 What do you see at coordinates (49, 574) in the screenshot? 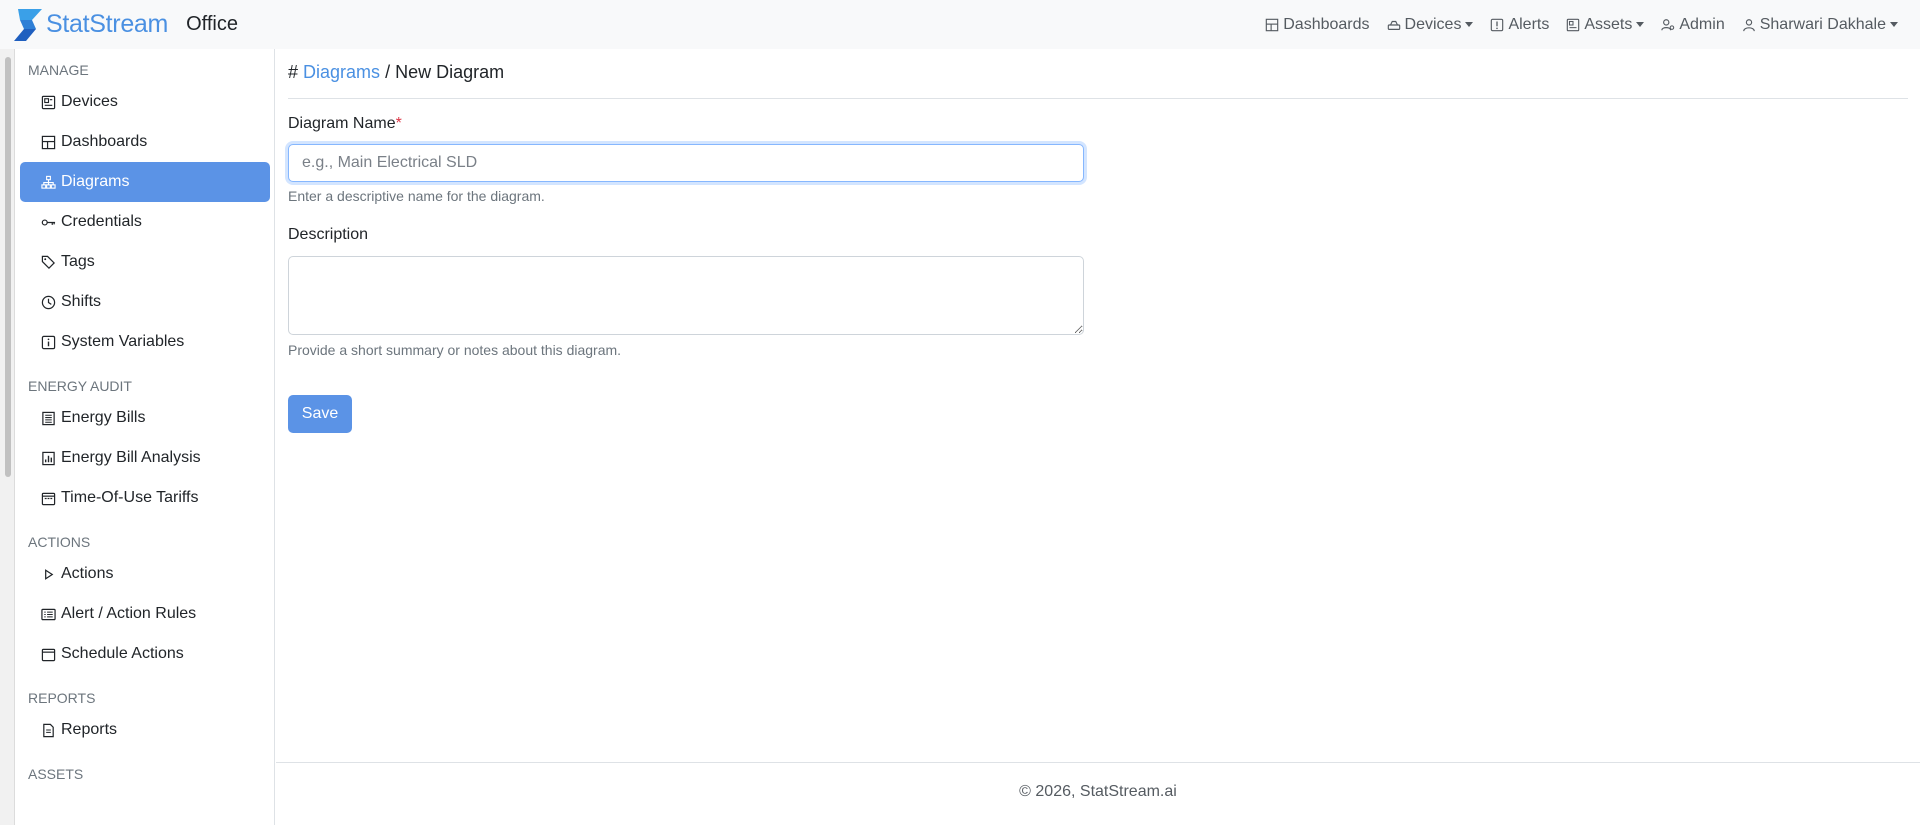
I see `play-icon` at bounding box center [49, 574].